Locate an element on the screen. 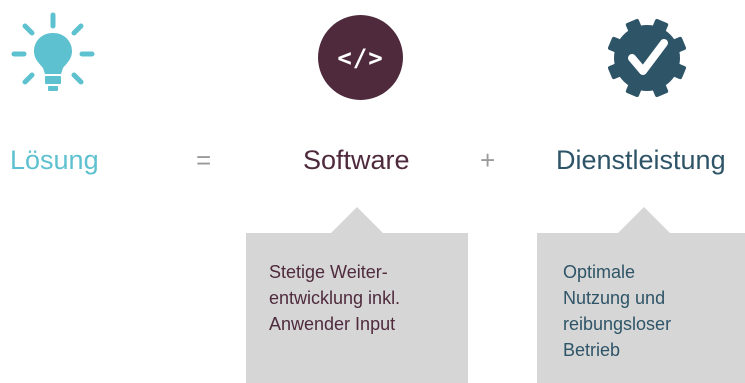  gear-body is located at coordinates (647, 58).